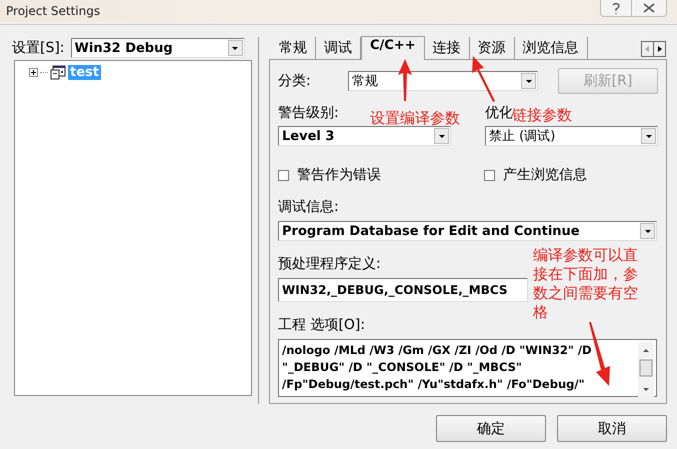 The width and height of the screenshot is (677, 449). I want to click on tab: 常规, so click(293, 48).